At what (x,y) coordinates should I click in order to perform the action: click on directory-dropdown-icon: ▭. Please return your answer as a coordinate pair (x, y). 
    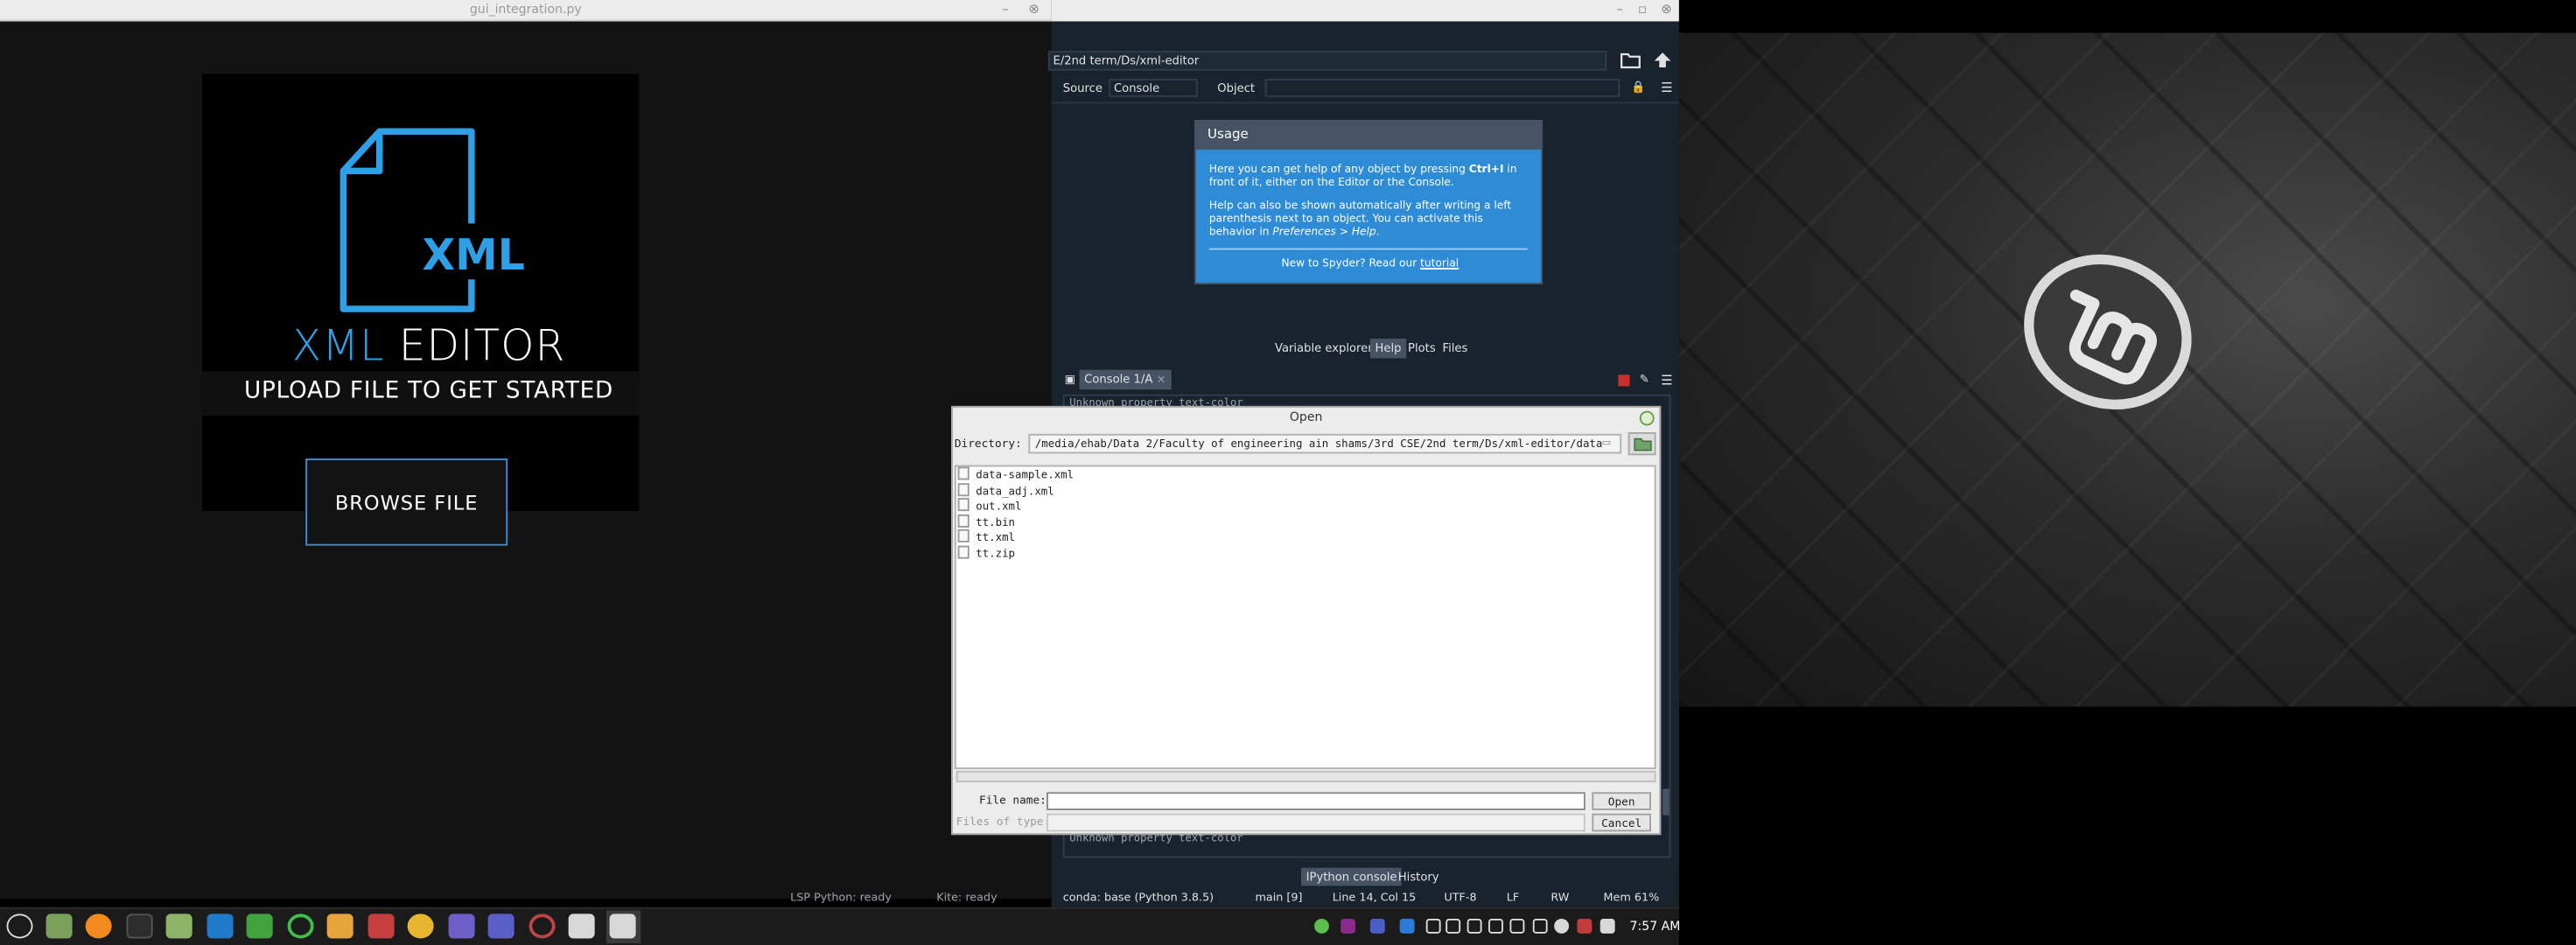
    Looking at the image, I should click on (1610, 444).